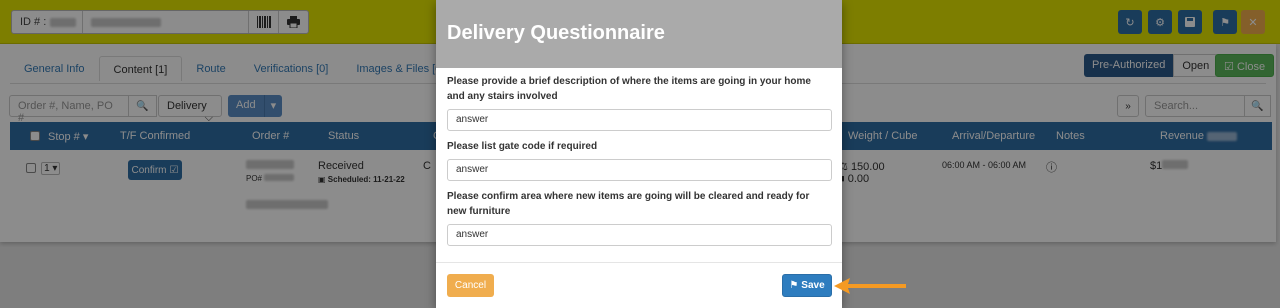 The height and width of the screenshot is (308, 1280). What do you see at coordinates (470, 285) in the screenshot?
I see `cancel-button: Cancel` at bounding box center [470, 285].